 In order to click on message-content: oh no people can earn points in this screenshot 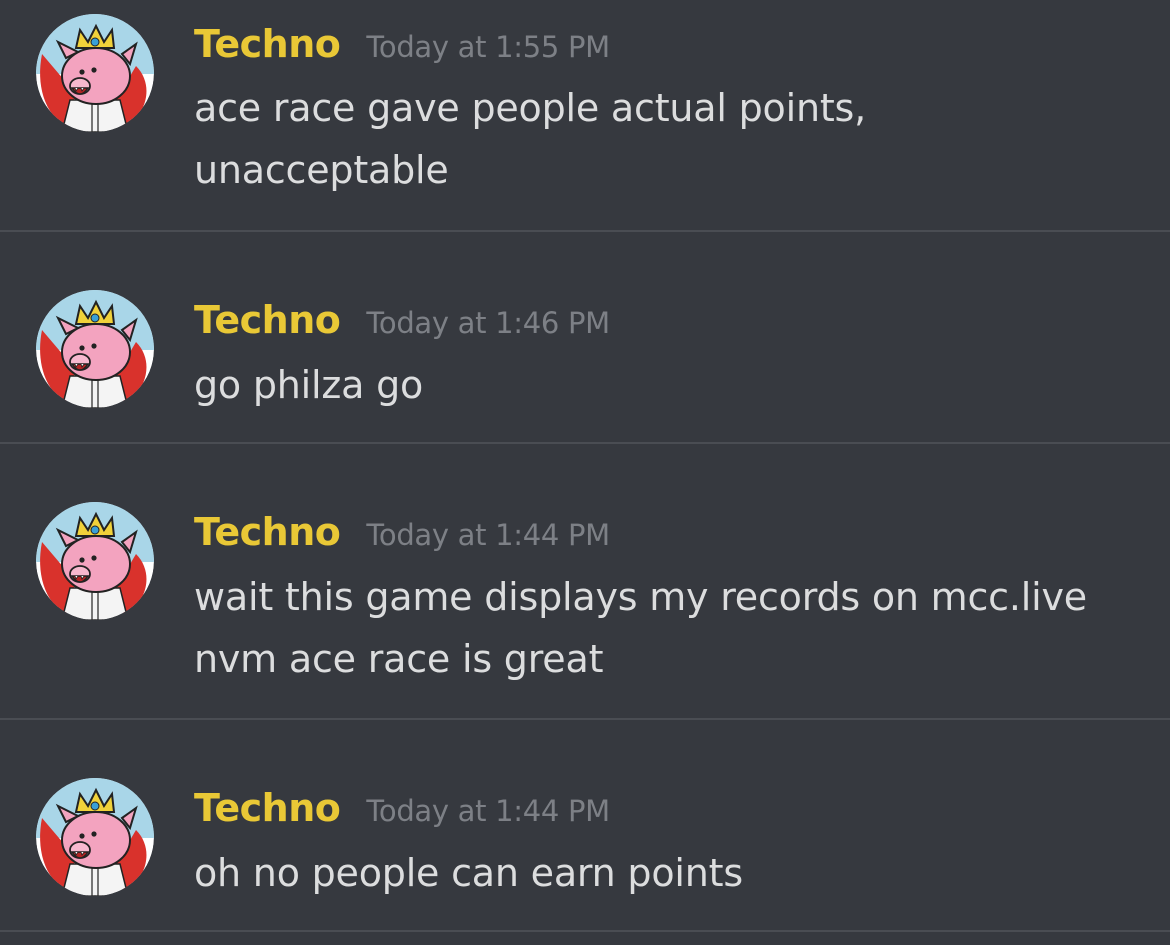, I will do `click(667, 873)`.